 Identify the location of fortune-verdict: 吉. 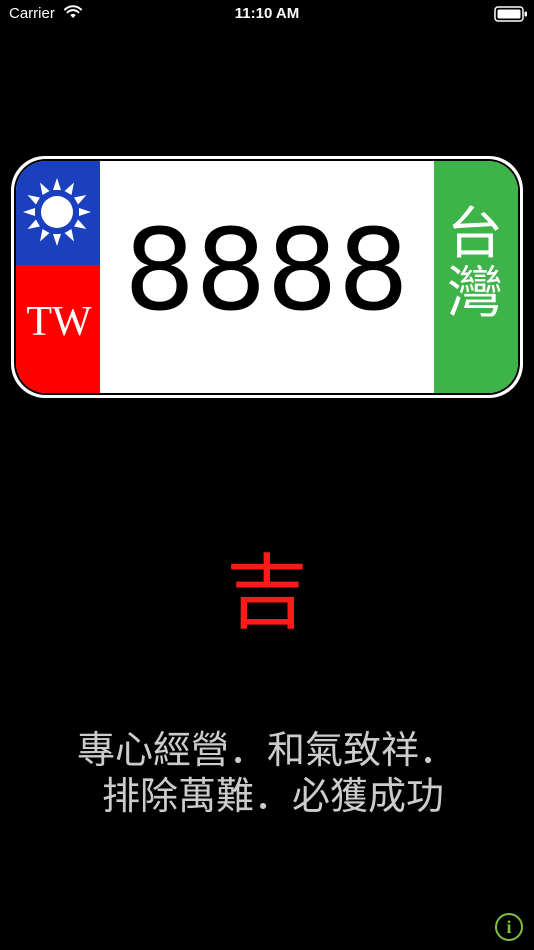
(266, 593).